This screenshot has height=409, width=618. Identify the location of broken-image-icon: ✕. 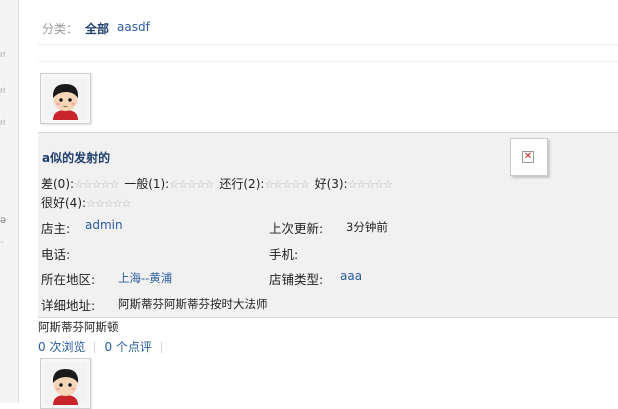
(528, 157).